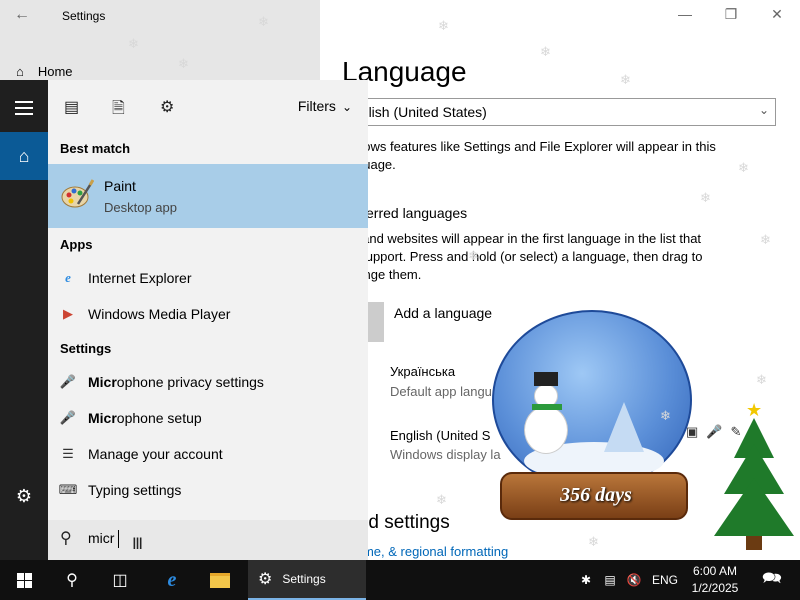  Describe the element at coordinates (140, 207) in the screenshot. I see `best-match-subtitle: Desktop app` at that location.